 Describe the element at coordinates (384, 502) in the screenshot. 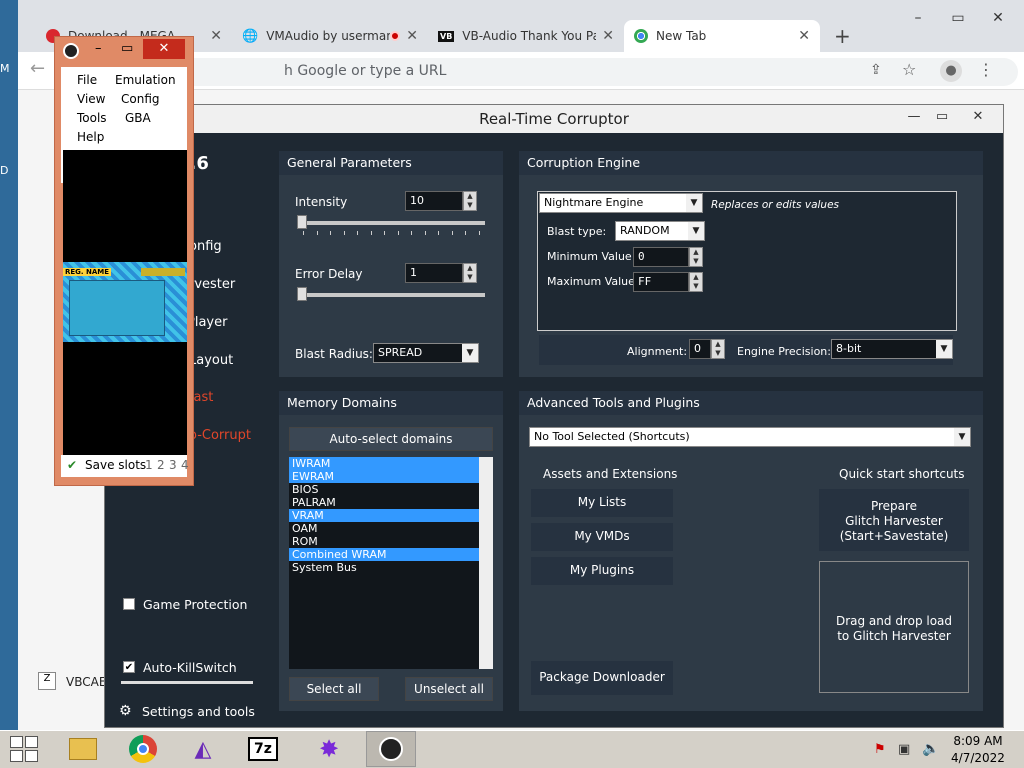

I see `memory-domain-item: PALRAM` at that location.